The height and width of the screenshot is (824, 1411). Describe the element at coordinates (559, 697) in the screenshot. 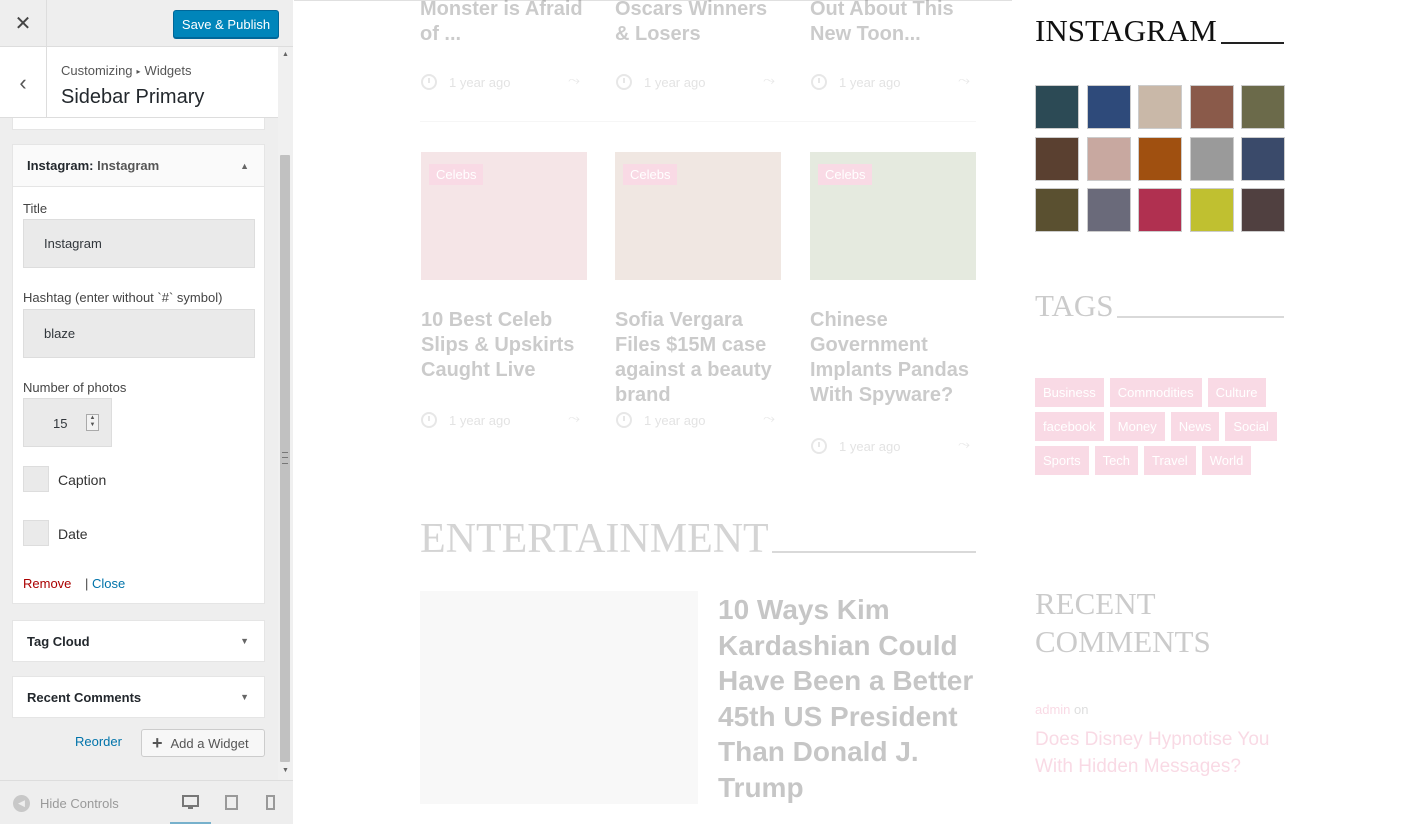

I see `feature-image` at that location.